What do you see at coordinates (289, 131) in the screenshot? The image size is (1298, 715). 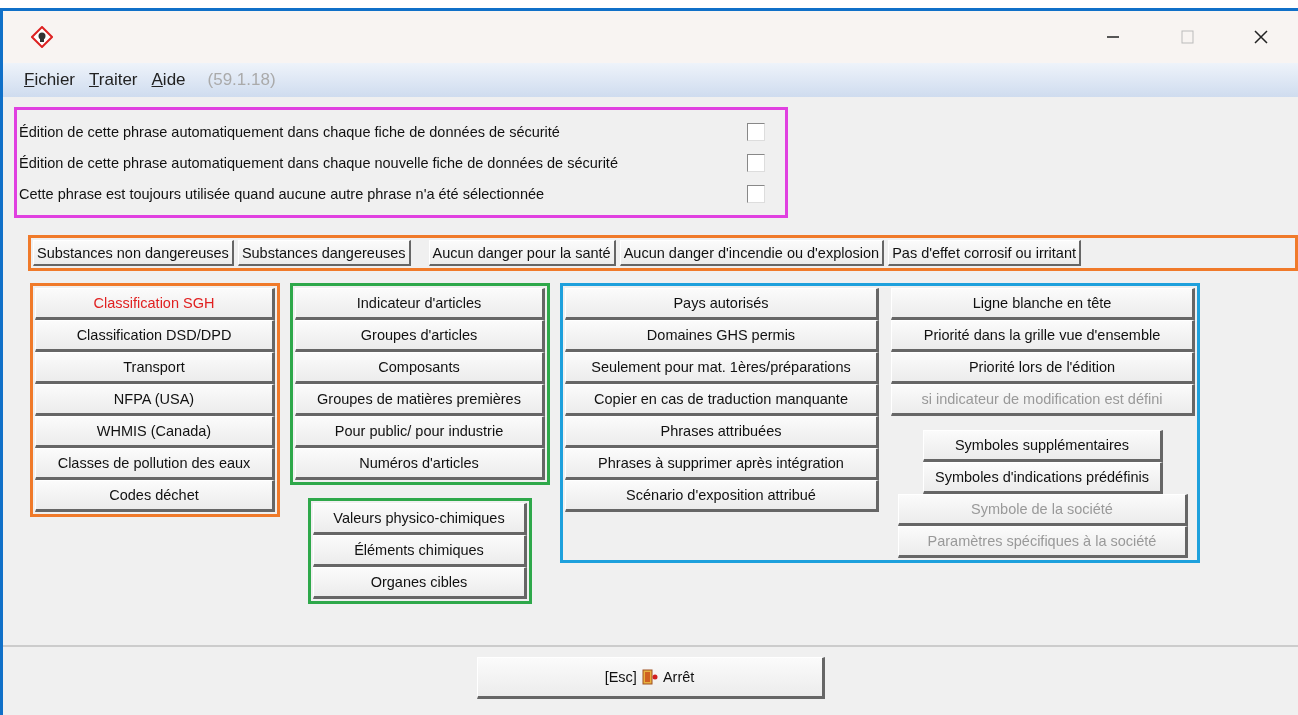 I see `option-label: Édition de cette phrase automatiquement dans chaque fiche de données de sécurité` at bounding box center [289, 131].